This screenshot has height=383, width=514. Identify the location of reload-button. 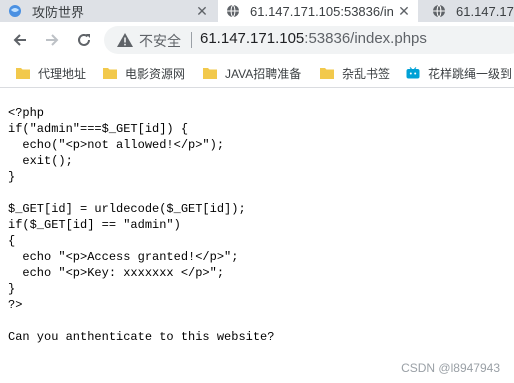
(84, 40).